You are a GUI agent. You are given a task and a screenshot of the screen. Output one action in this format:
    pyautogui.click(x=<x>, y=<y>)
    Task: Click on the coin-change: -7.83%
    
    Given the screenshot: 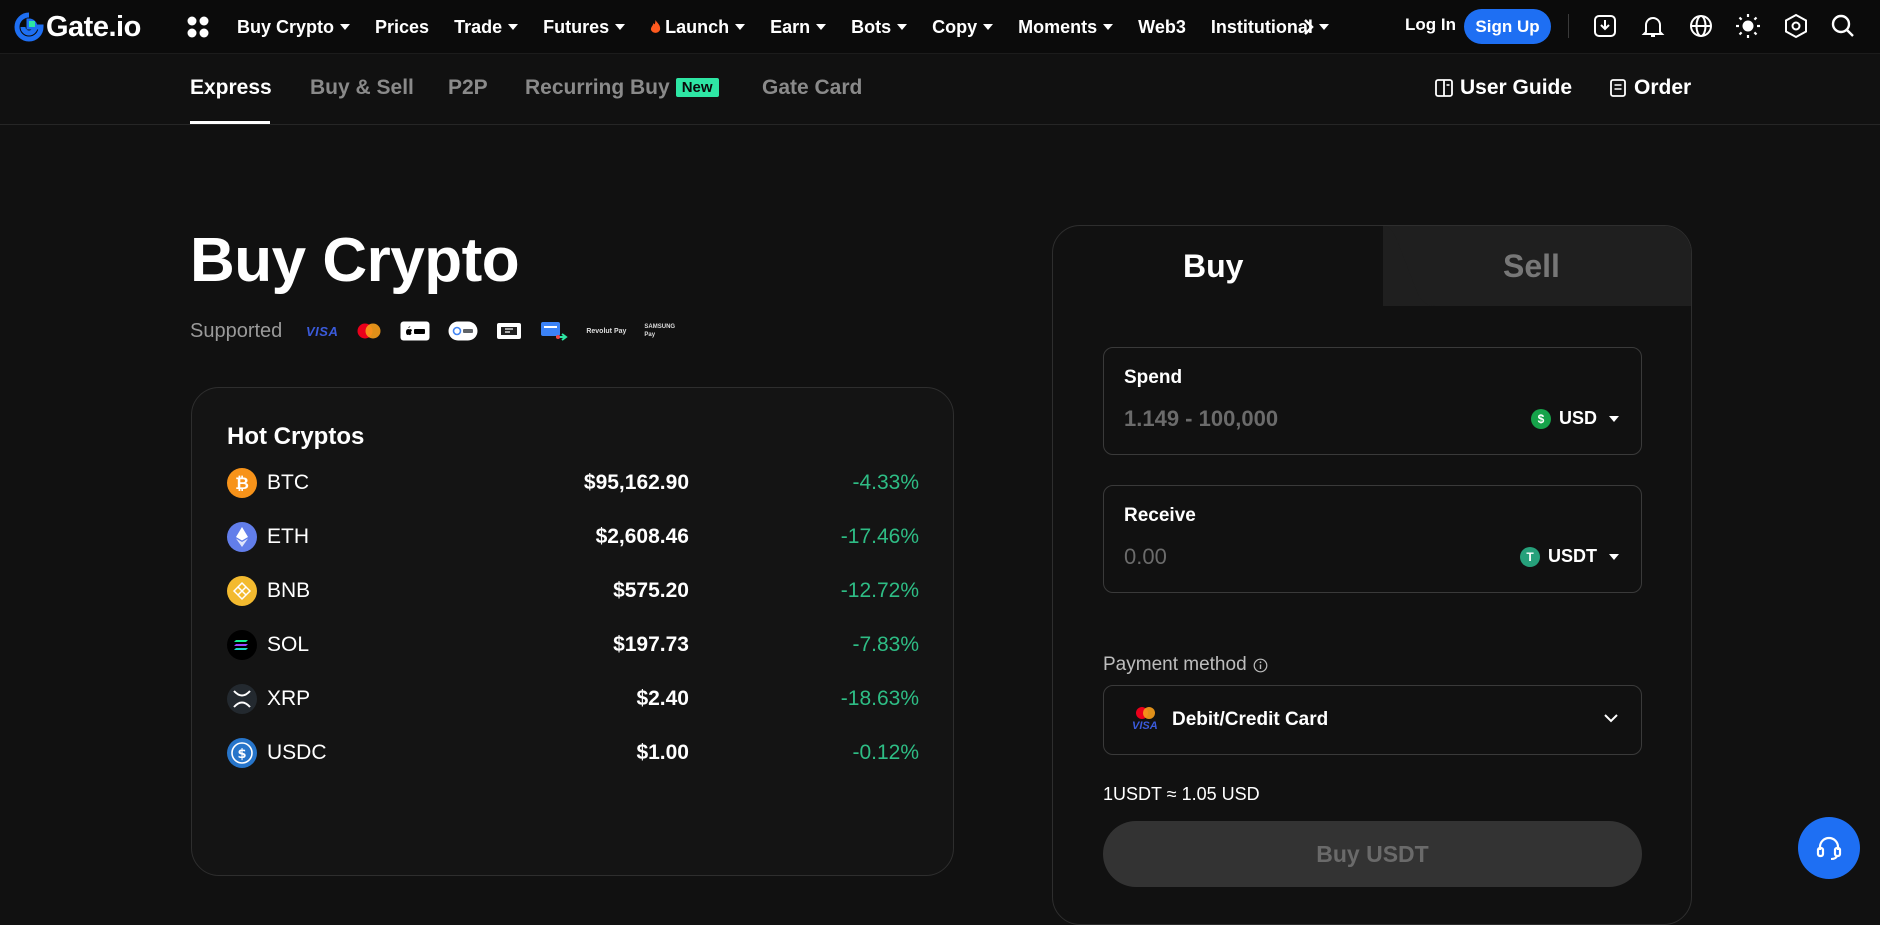 What is the action you would take?
    pyautogui.click(x=885, y=644)
    